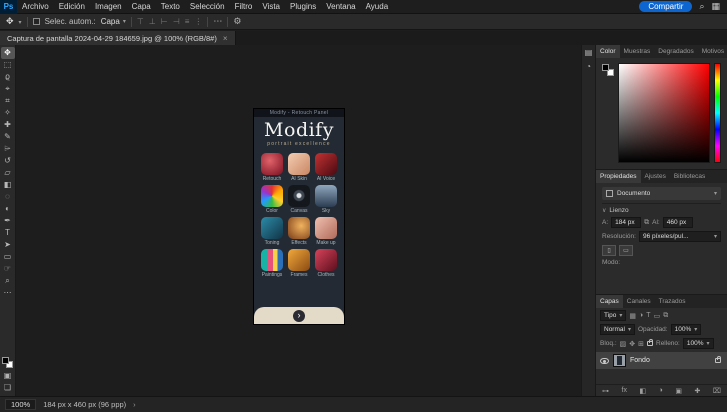 The height and width of the screenshot is (412, 727). What do you see at coordinates (140, 21) in the screenshot?
I see `align-top-icon: ⊤` at bounding box center [140, 21].